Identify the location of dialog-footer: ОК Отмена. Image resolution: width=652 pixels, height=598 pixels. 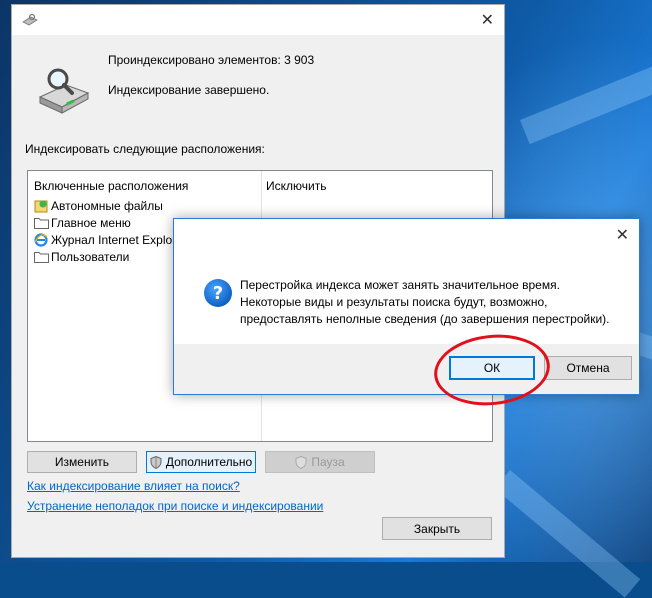
(406, 369).